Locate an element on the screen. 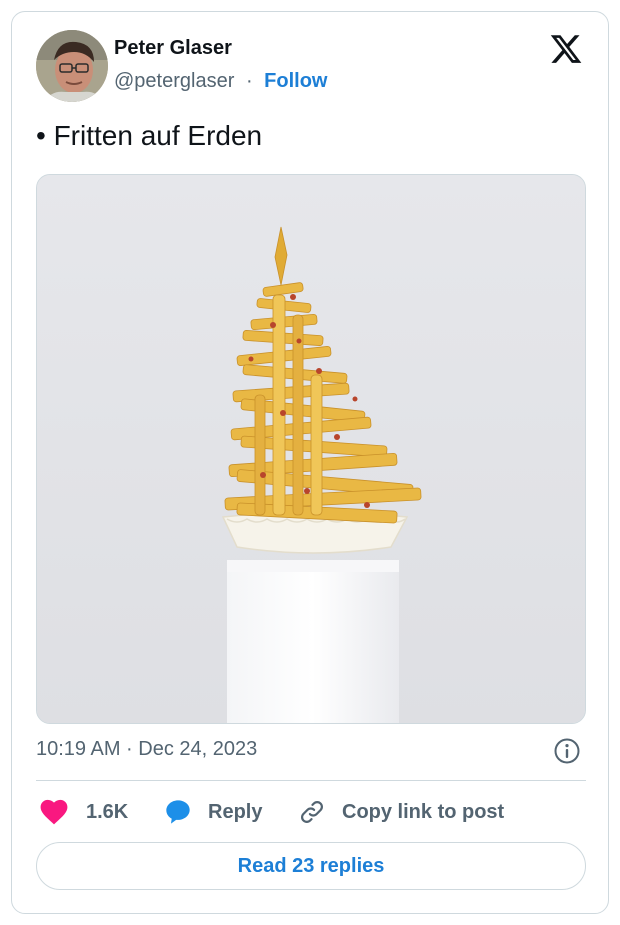  tweet-text: • Fritten auf Erden is located at coordinates (149, 135).